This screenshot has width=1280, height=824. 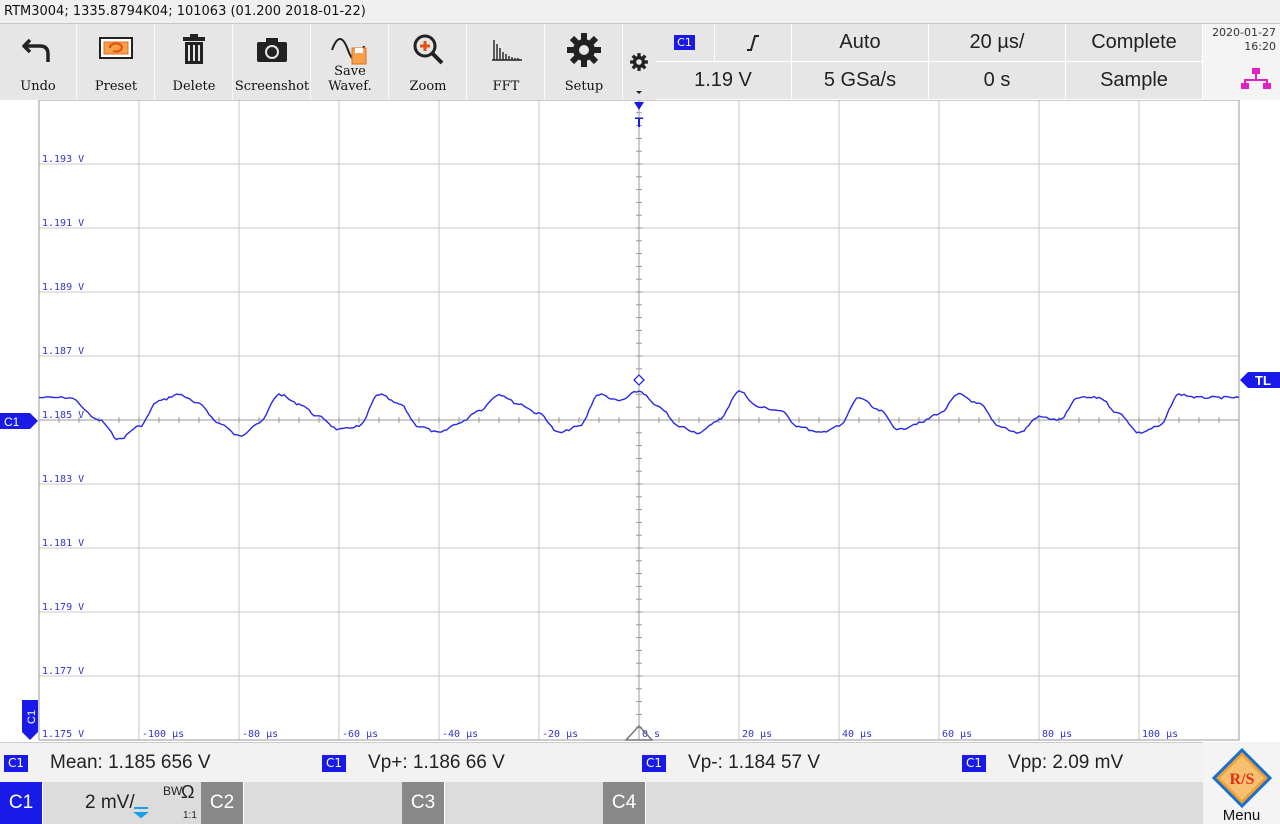 What do you see at coordinates (506, 86) in the screenshot?
I see `fft-label: FFT` at bounding box center [506, 86].